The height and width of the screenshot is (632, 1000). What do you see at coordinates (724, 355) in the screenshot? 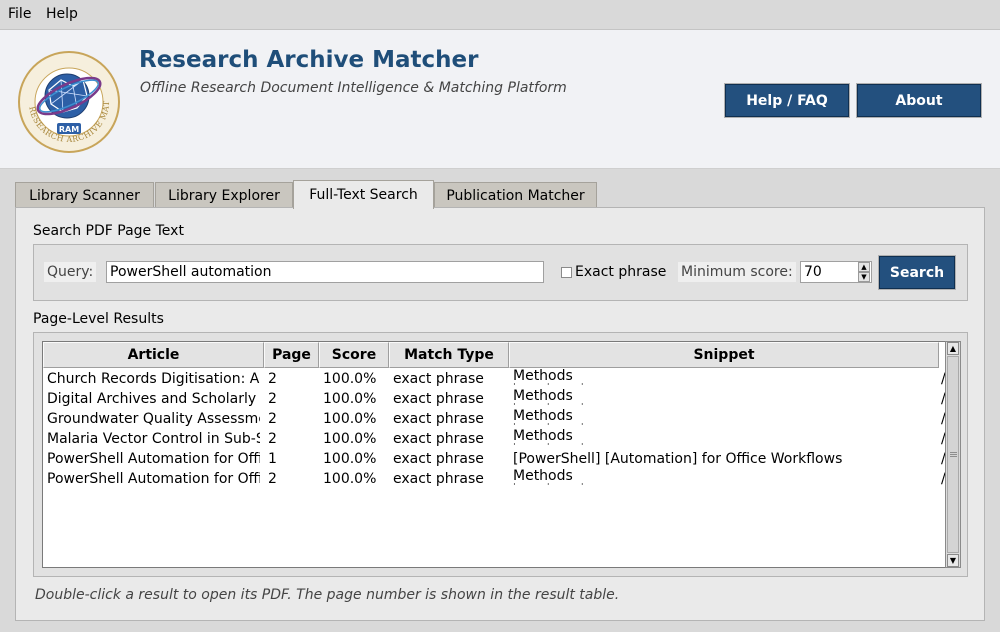
I see `col-header-snippet: Snippet` at bounding box center [724, 355].